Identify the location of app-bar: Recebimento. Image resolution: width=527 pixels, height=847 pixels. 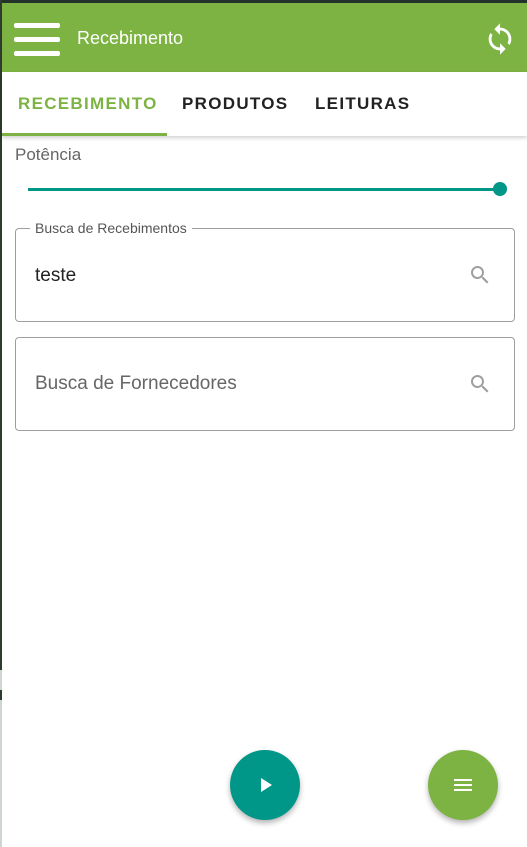
(264, 36).